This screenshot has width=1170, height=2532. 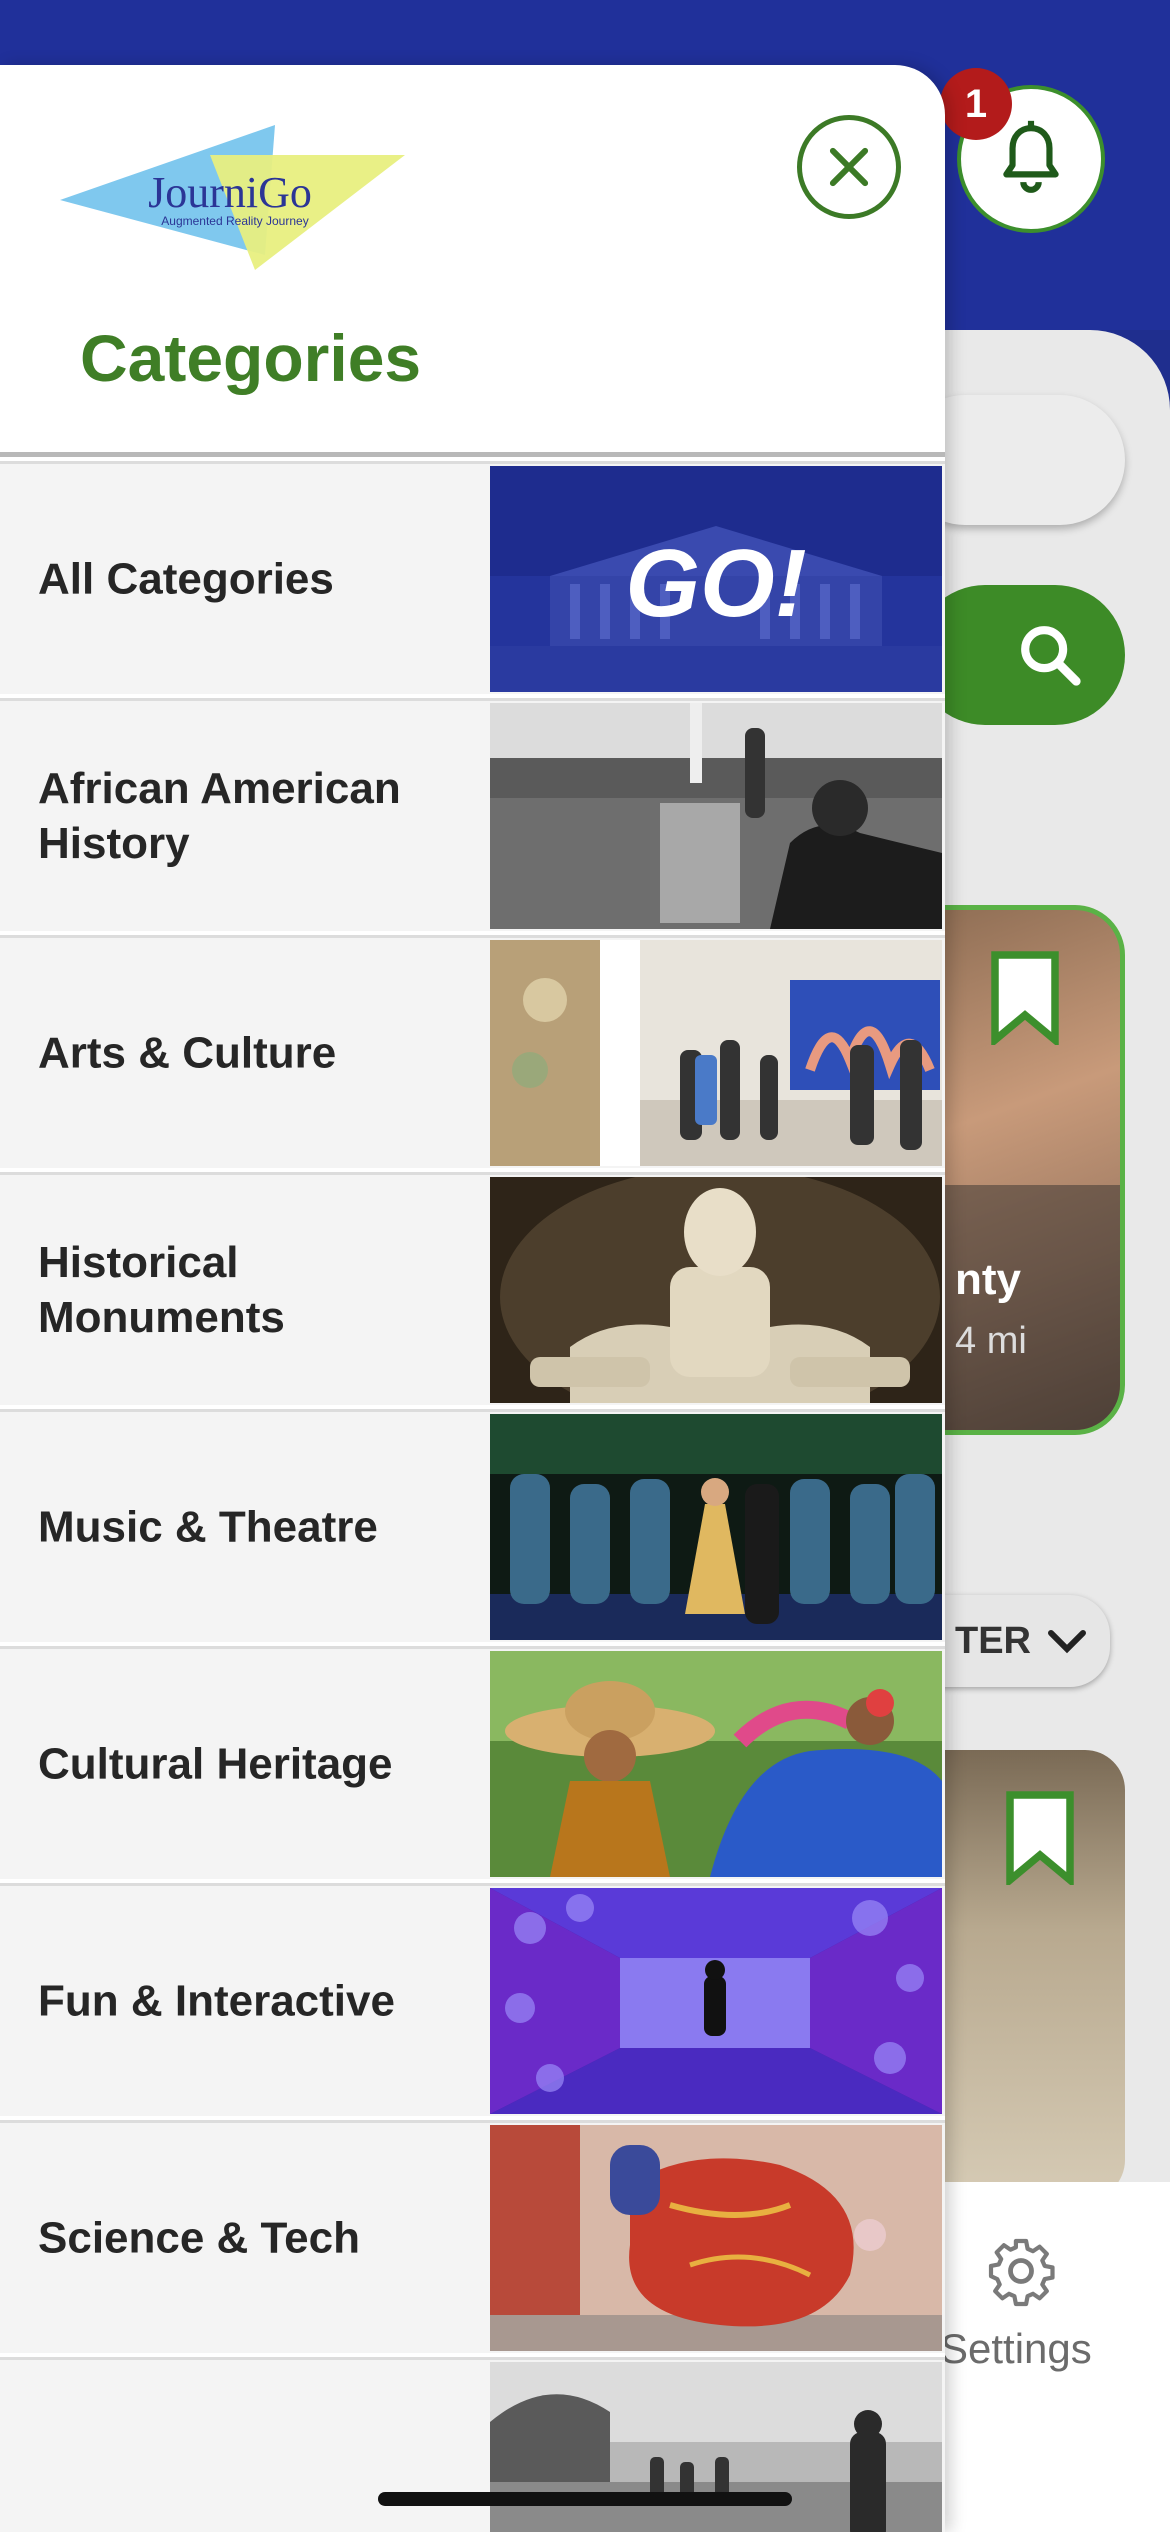 I want to click on card-distance: 4 mi, so click(x=991, y=1341).